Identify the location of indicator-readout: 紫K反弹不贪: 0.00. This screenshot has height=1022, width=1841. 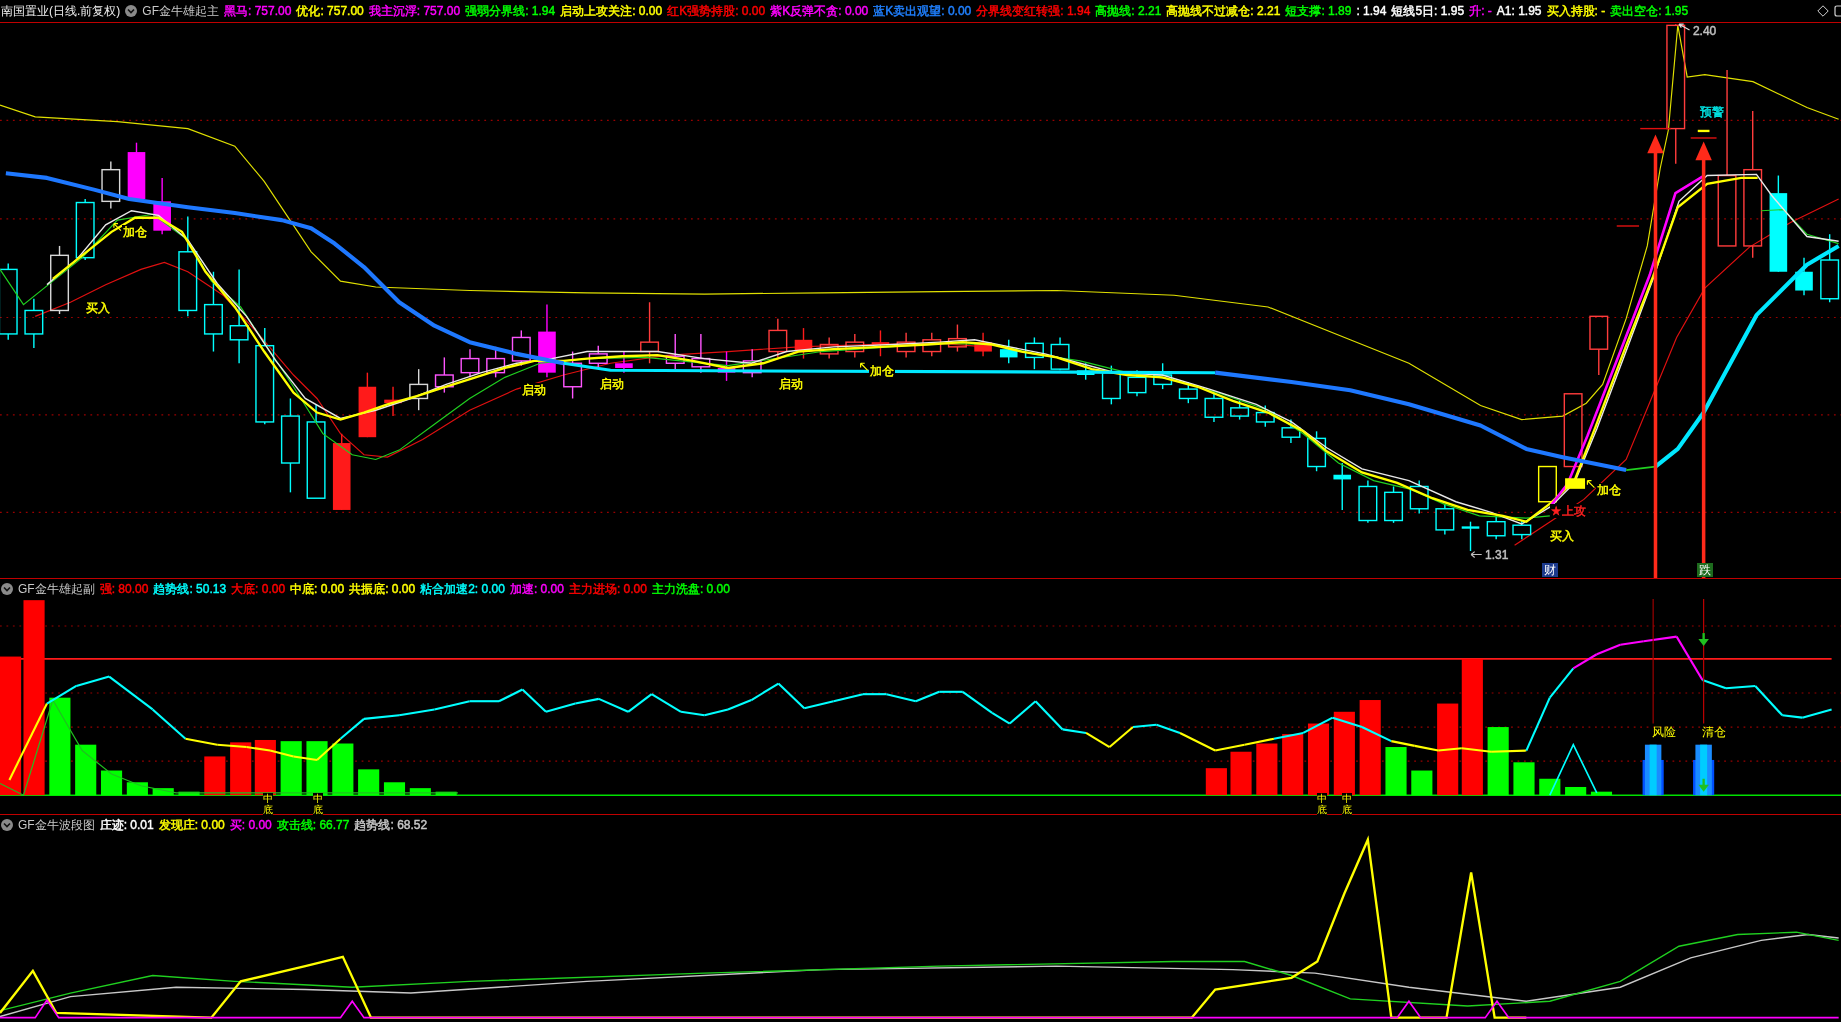
(819, 11).